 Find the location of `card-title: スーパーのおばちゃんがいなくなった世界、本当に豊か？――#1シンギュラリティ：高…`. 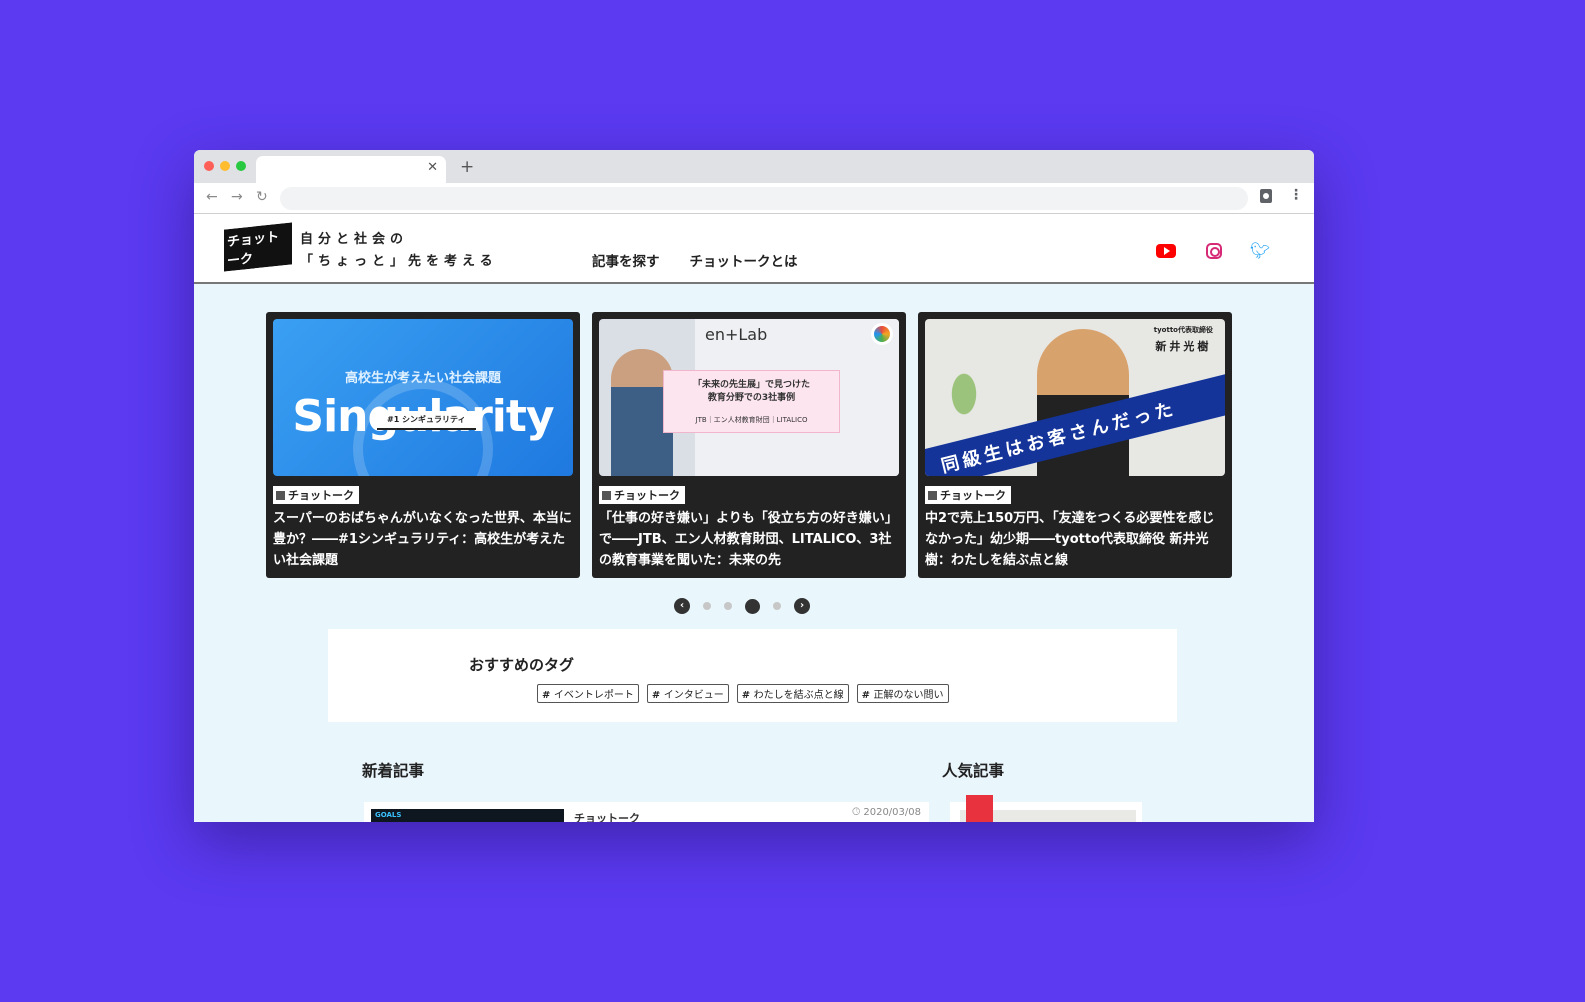

card-title: スーパーのおばちゃんがいなくなった世界、本当に豊か？――#1シンギュラリティ：高… is located at coordinates (423, 539).